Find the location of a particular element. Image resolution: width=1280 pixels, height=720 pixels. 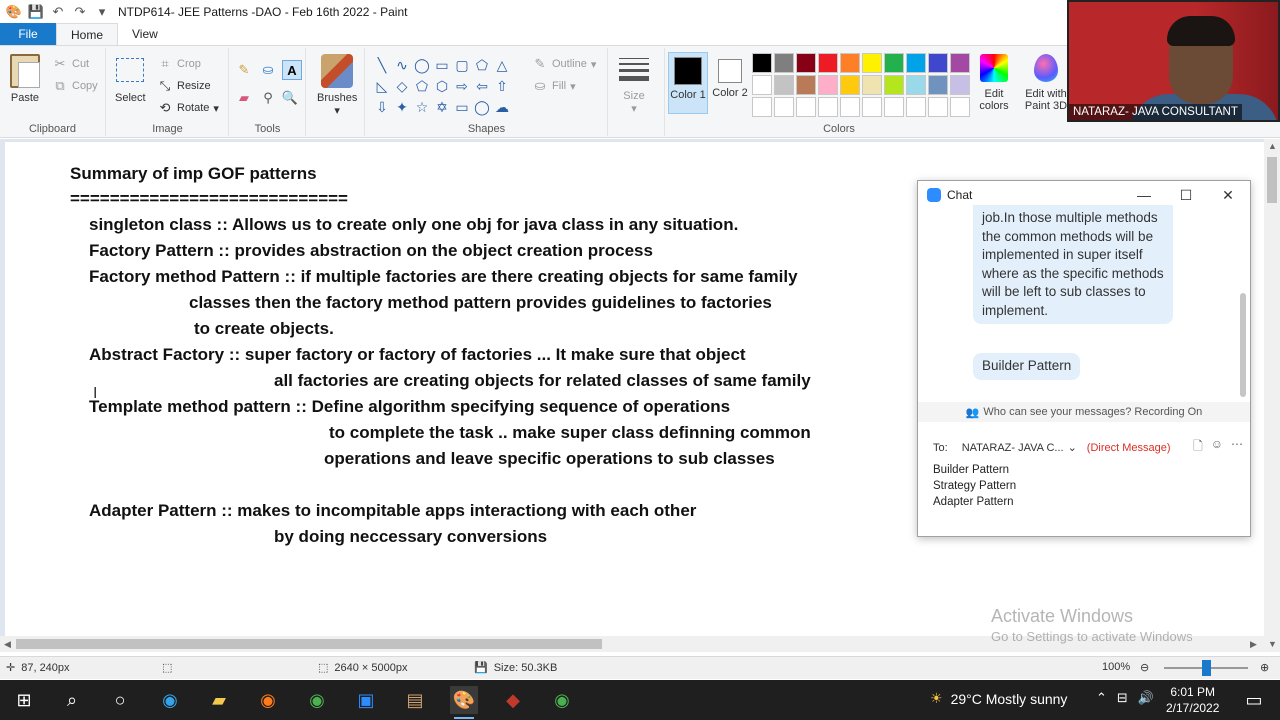

vertical-scroll-thumb is located at coordinates (1272, 180).